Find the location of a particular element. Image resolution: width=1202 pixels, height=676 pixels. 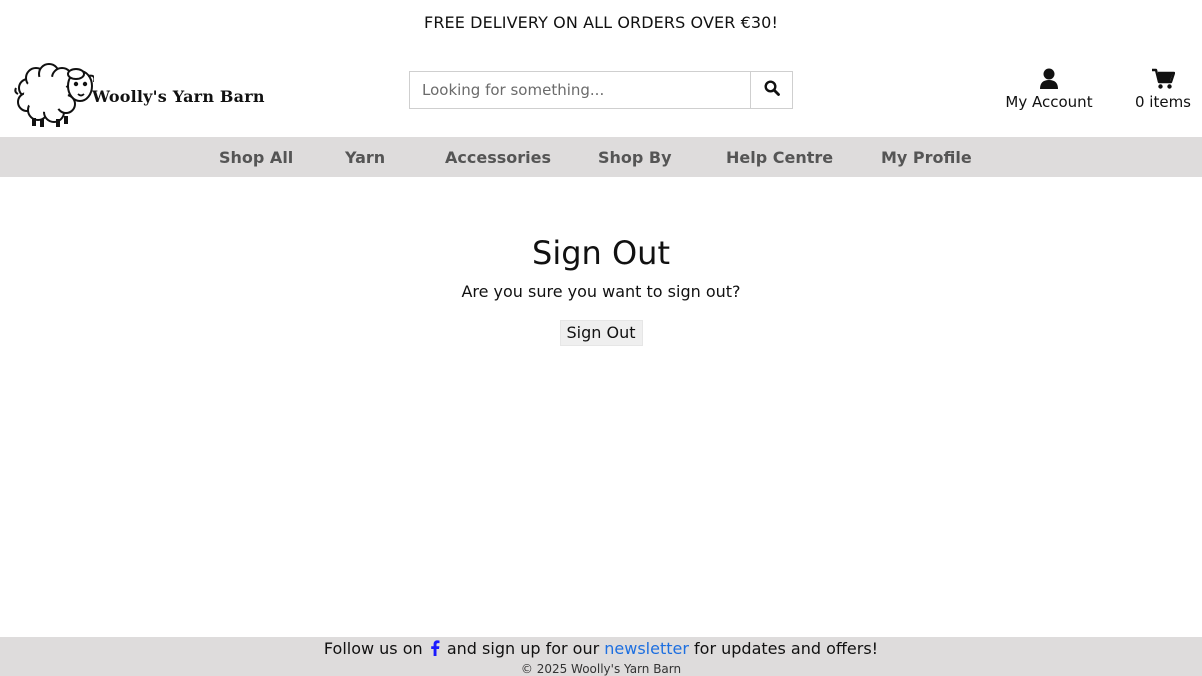

cart-count-label: 0 items is located at coordinates (1162, 102).